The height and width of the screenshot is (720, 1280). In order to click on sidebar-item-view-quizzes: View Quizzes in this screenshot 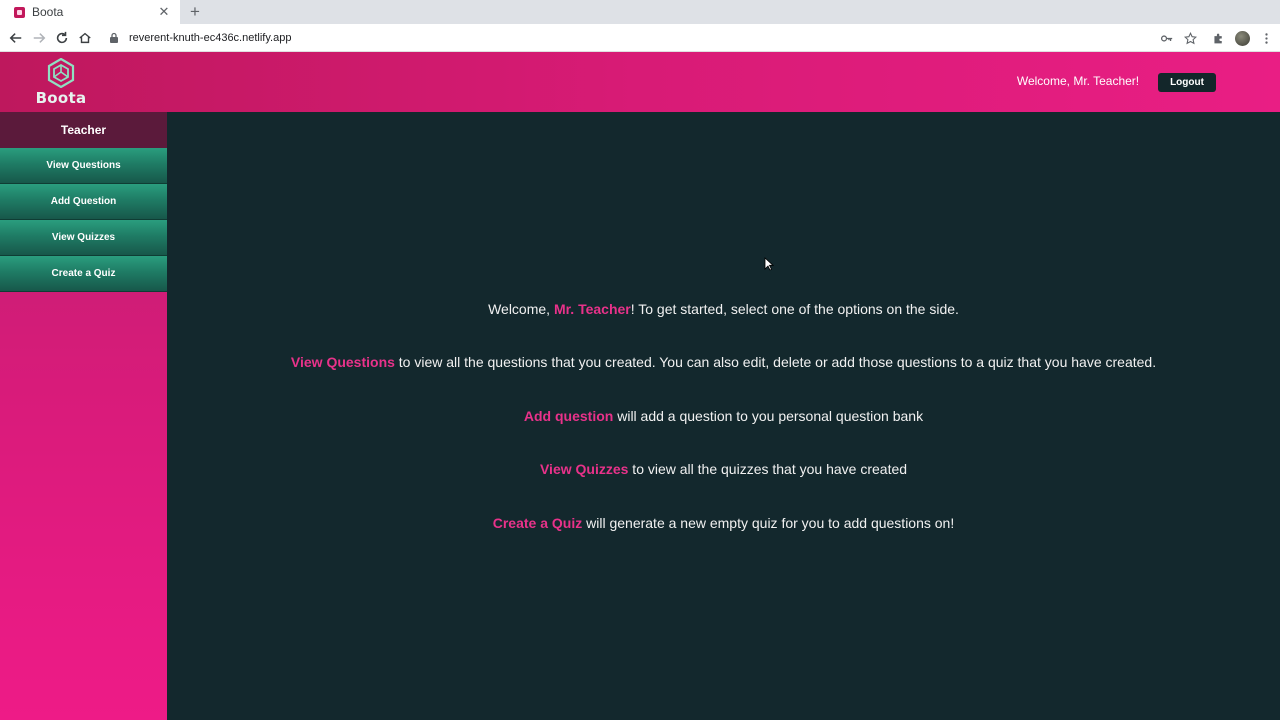, I will do `click(83, 238)`.